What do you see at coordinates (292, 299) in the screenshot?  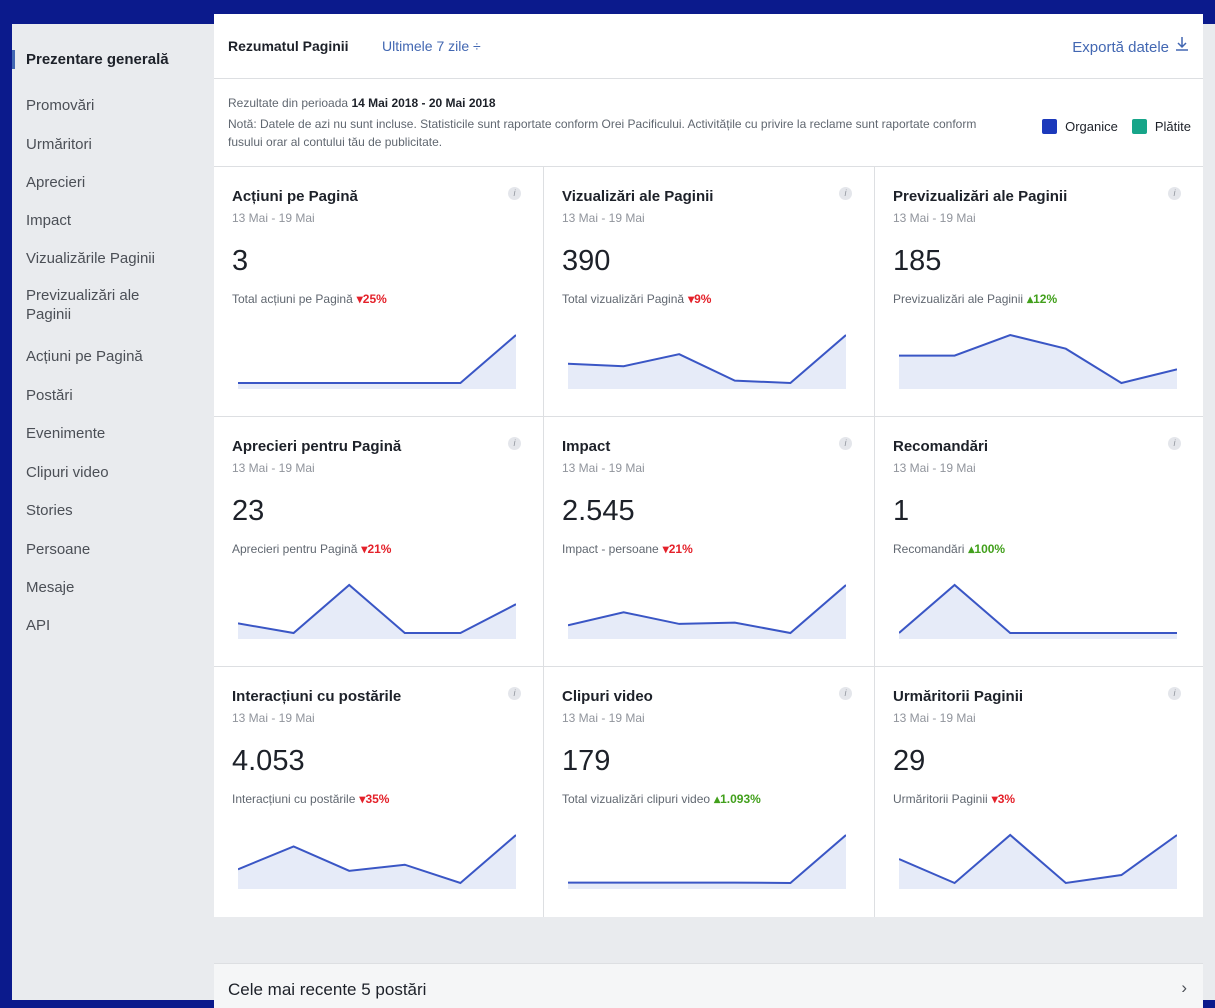 I see `card-label: Total acțiuni pe Pagină` at bounding box center [292, 299].